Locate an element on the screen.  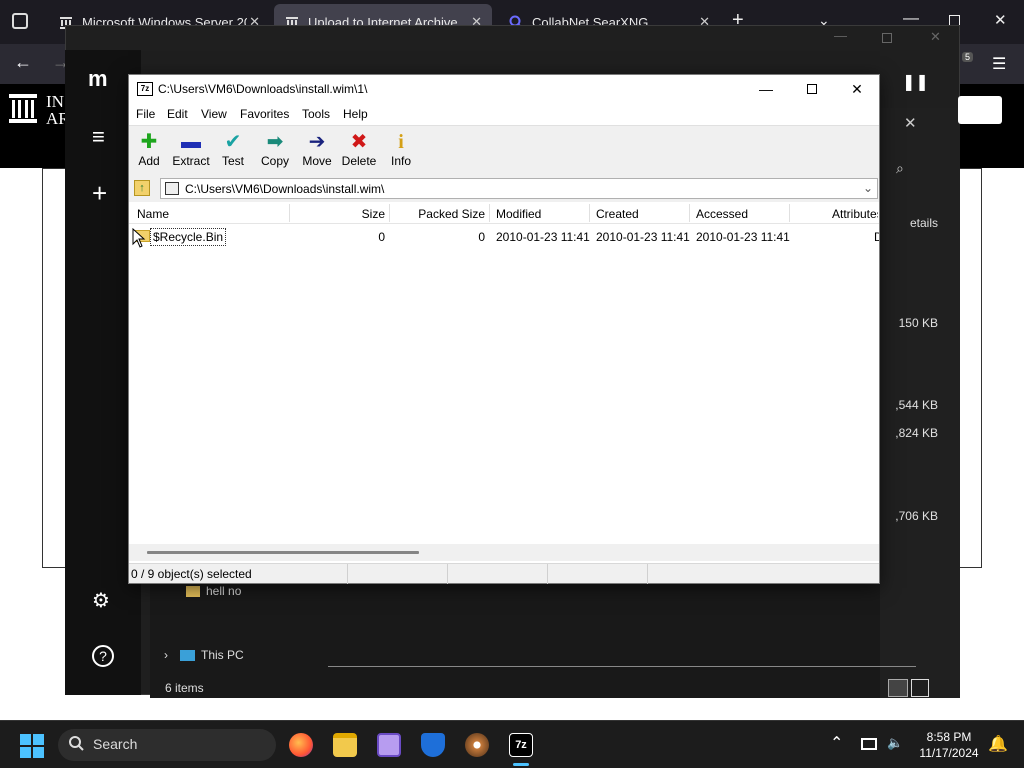
add-button: ✚ Add is located at coordinates (149, 149).